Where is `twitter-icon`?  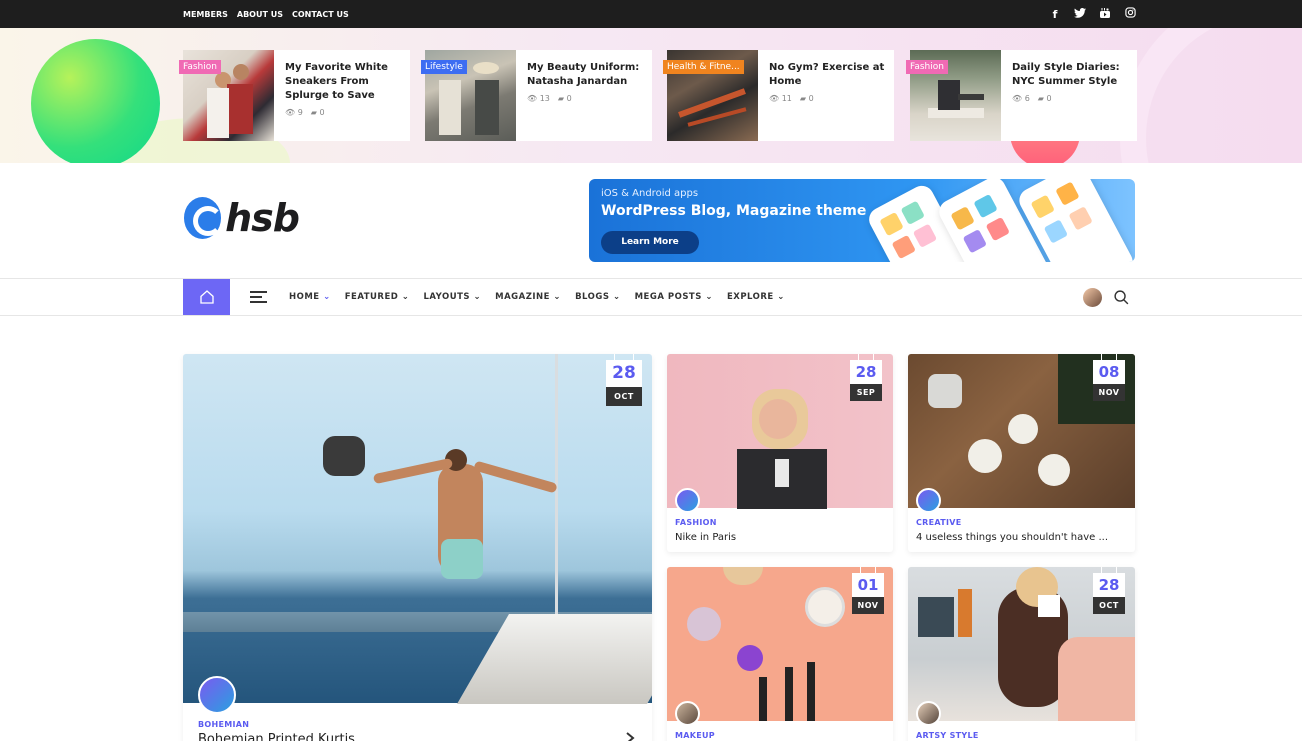 twitter-icon is located at coordinates (1080, 14).